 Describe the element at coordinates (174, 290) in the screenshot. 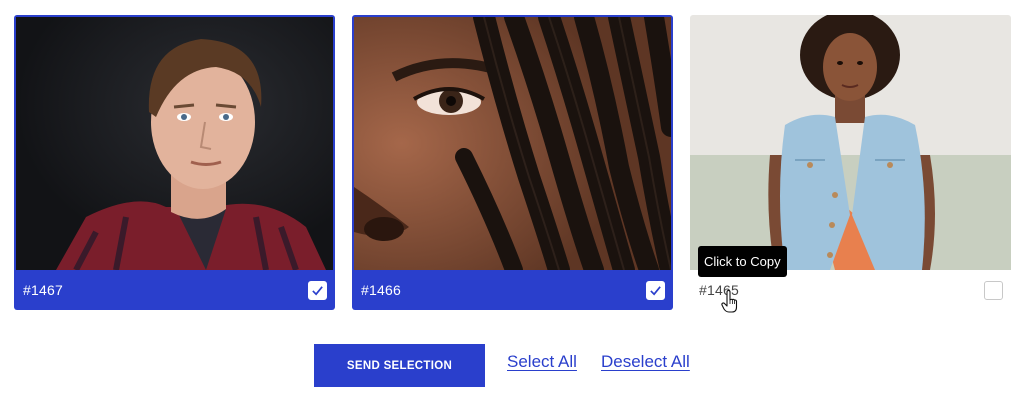

I see `card-footer: #1467` at that location.